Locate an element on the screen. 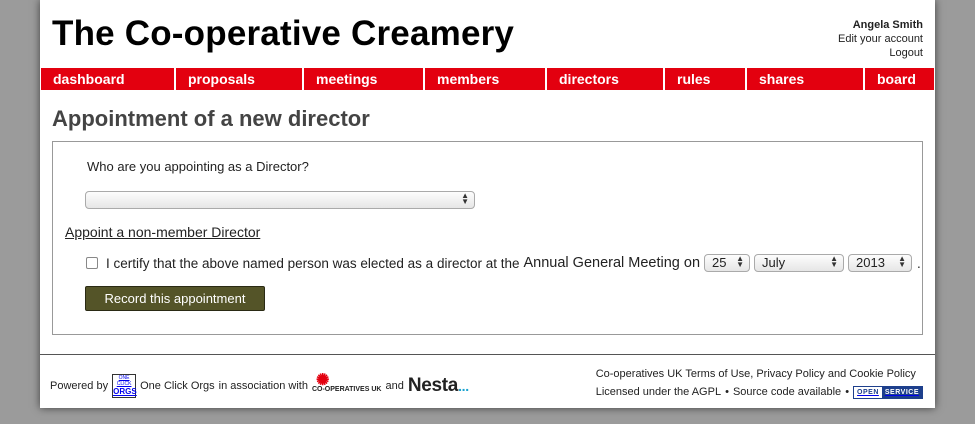 This screenshot has width=975, height=424. source-code-link: Source code available is located at coordinates (787, 392).